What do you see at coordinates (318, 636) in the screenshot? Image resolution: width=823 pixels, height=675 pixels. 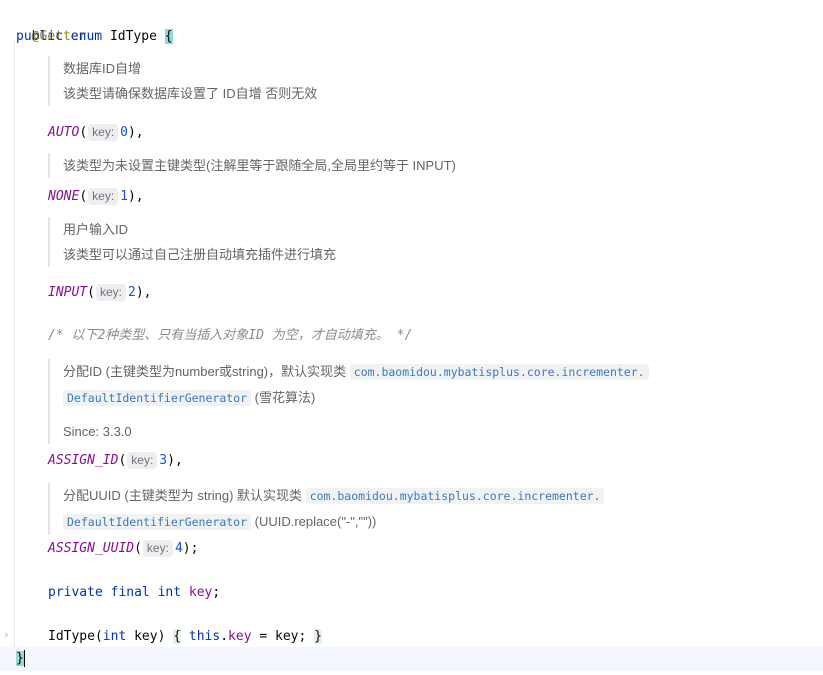 I see `rbrace: }` at bounding box center [318, 636].